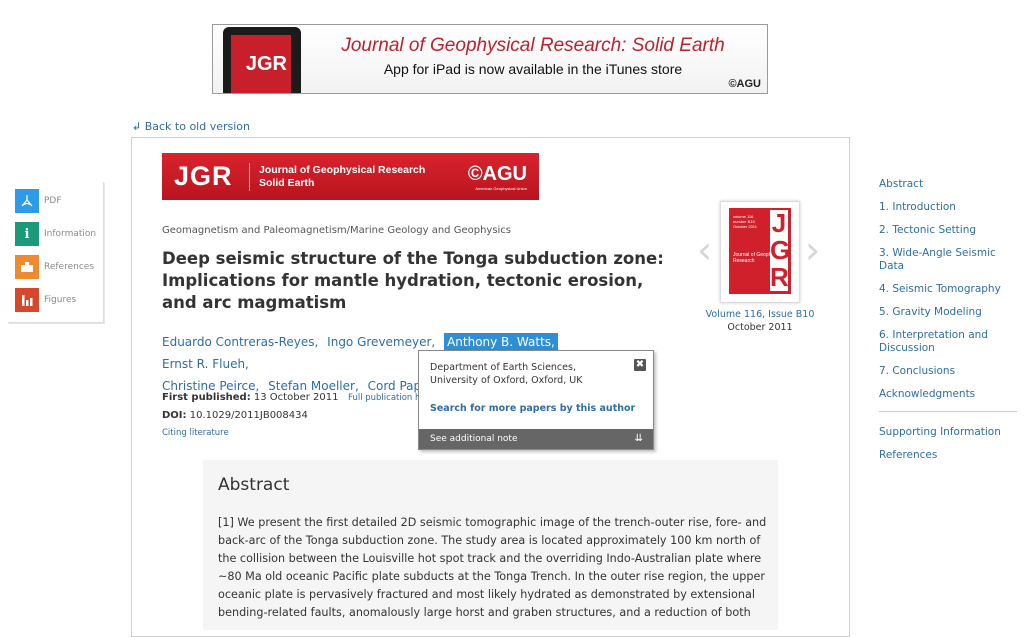 The width and height of the screenshot is (1024, 637). Describe the element at coordinates (497, 174) in the screenshot. I see `agu-logo: ©AGU` at that location.